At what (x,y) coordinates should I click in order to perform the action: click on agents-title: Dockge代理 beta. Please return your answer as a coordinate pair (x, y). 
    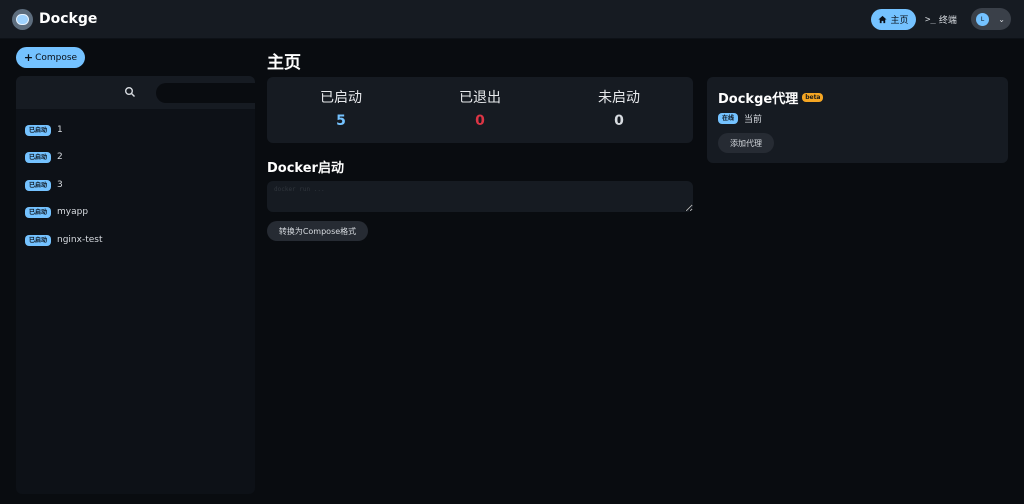
    Looking at the image, I should click on (771, 97).